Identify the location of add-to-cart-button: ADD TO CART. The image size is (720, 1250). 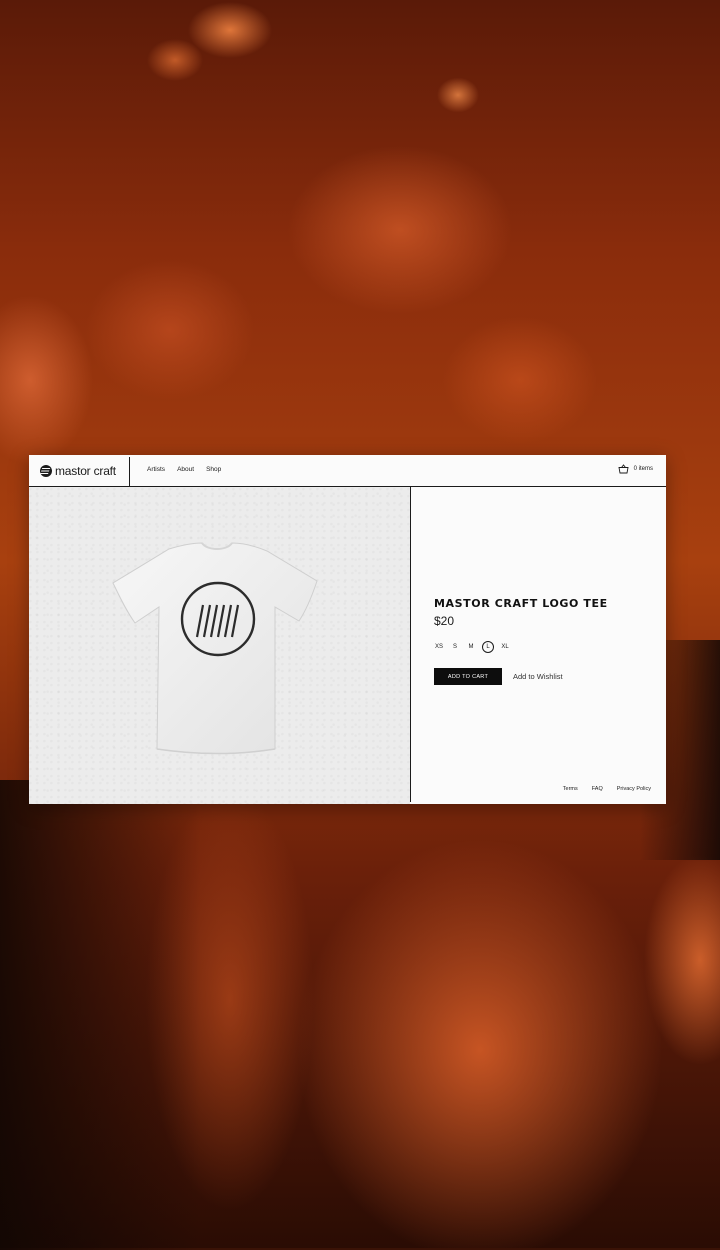
(468, 676).